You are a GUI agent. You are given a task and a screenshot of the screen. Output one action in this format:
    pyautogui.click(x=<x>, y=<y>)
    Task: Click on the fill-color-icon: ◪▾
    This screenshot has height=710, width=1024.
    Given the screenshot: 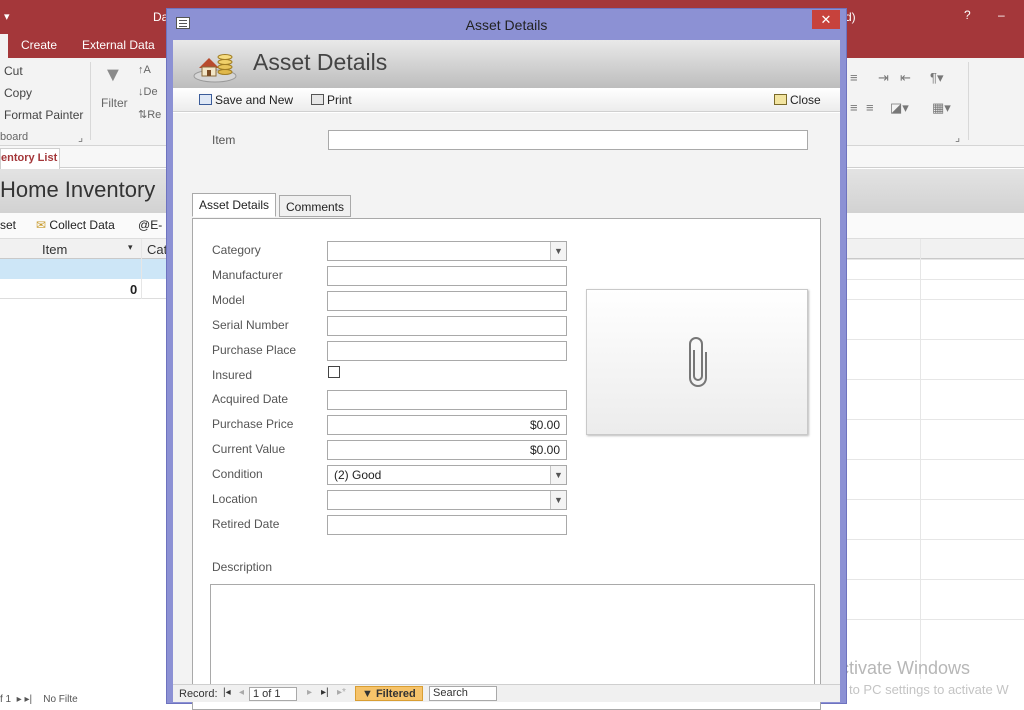 What is the action you would take?
    pyautogui.click(x=899, y=108)
    